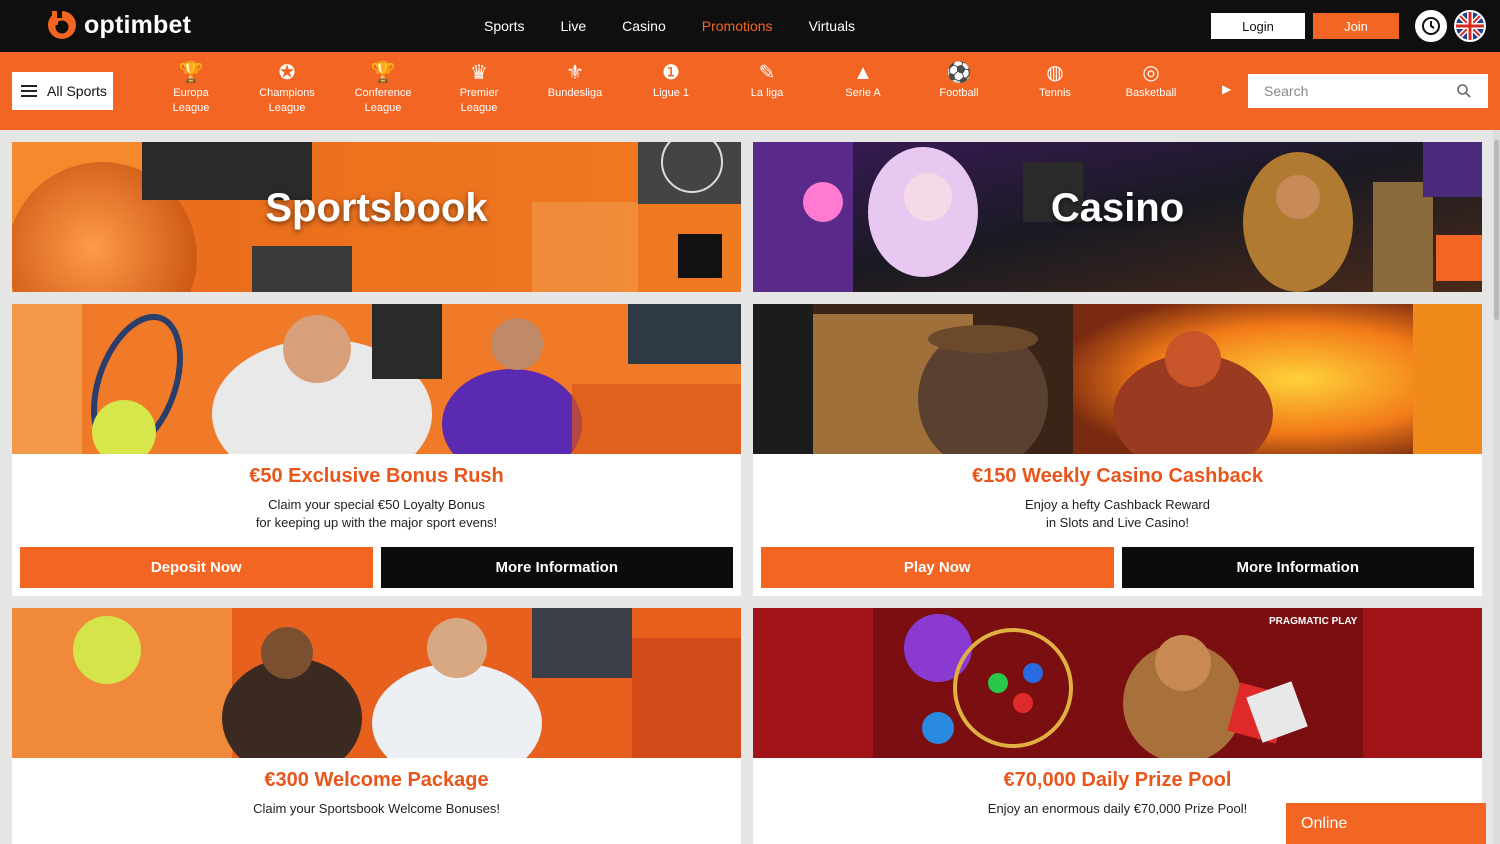 The width and height of the screenshot is (1500, 844). I want to click on sport-football: ⚽ Football, so click(959, 80).